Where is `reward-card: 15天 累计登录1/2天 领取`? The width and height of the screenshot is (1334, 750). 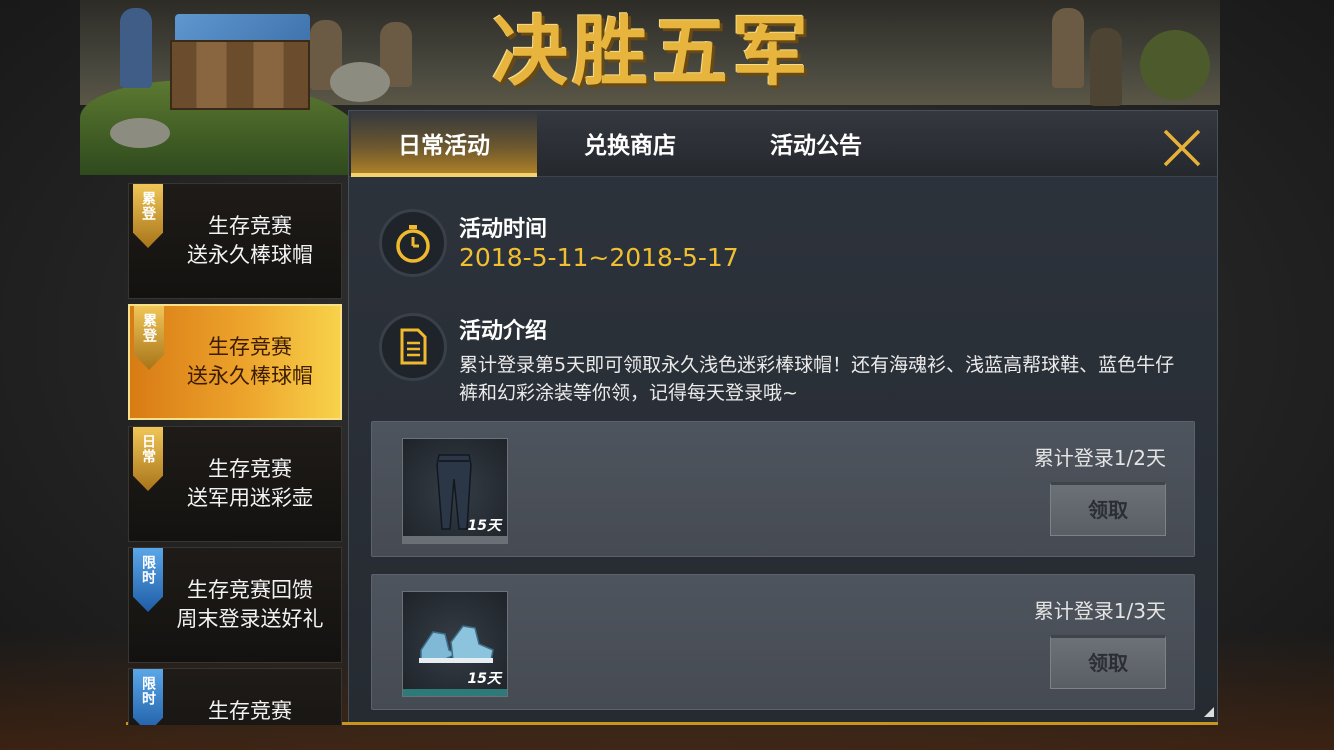 reward-card: 15天 累计登录1/2天 领取 is located at coordinates (783, 489).